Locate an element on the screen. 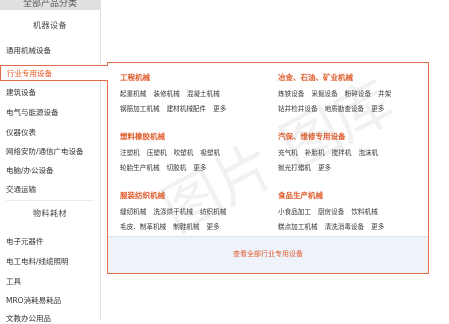  category-title-textile: 服装纺织机械 is located at coordinates (142, 195).